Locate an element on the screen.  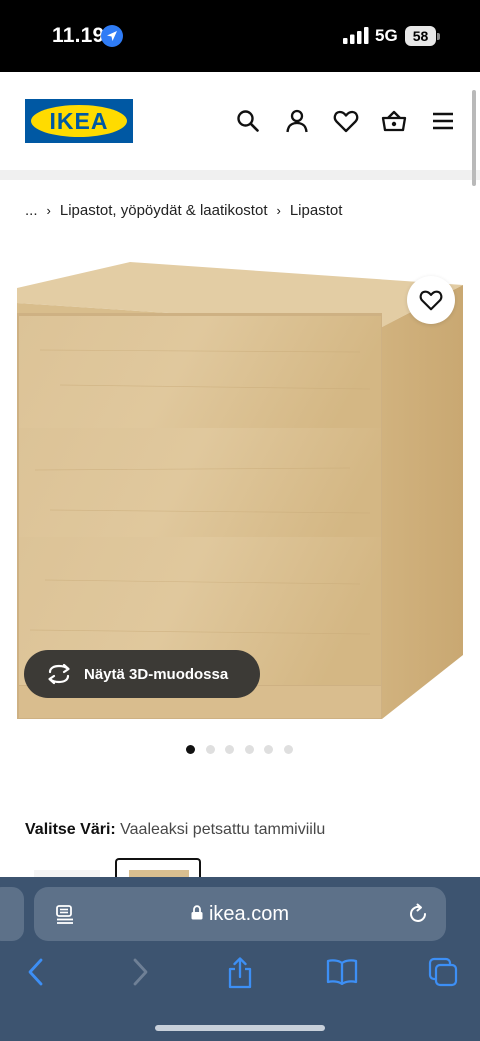
url-display: ikea.com is located at coordinates (240, 914).